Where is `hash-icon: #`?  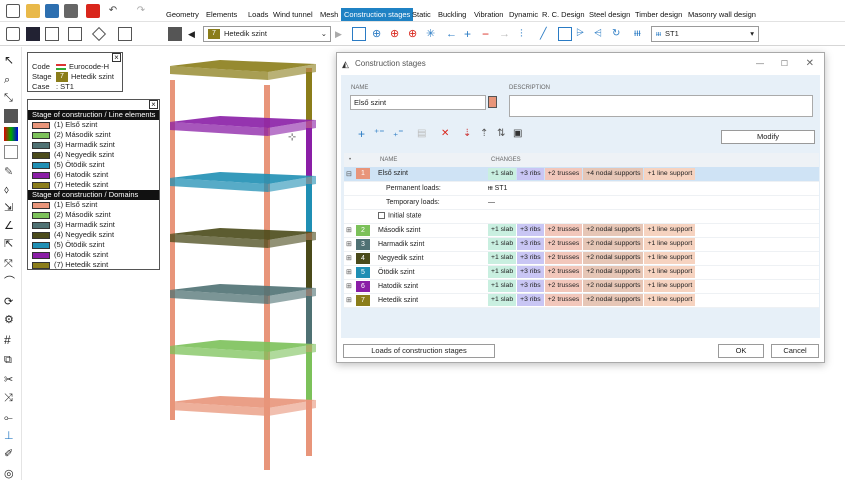
hash-icon: # is located at coordinates (11, 340).